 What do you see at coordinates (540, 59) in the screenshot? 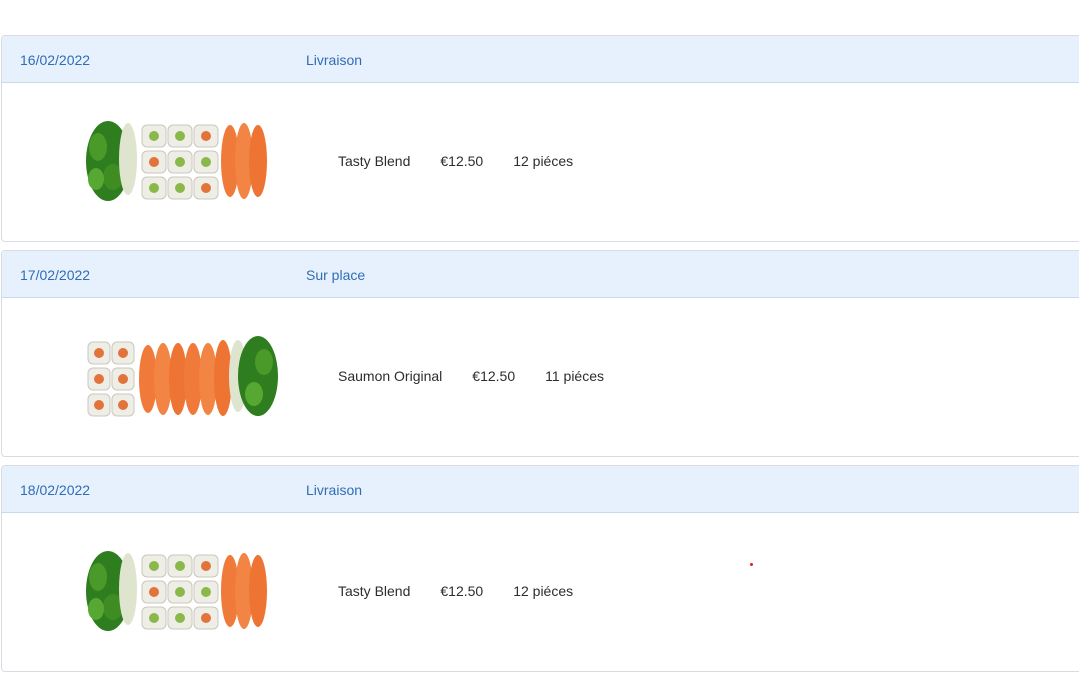
I see `order-header: 16/02/2022 Livraison` at bounding box center [540, 59].